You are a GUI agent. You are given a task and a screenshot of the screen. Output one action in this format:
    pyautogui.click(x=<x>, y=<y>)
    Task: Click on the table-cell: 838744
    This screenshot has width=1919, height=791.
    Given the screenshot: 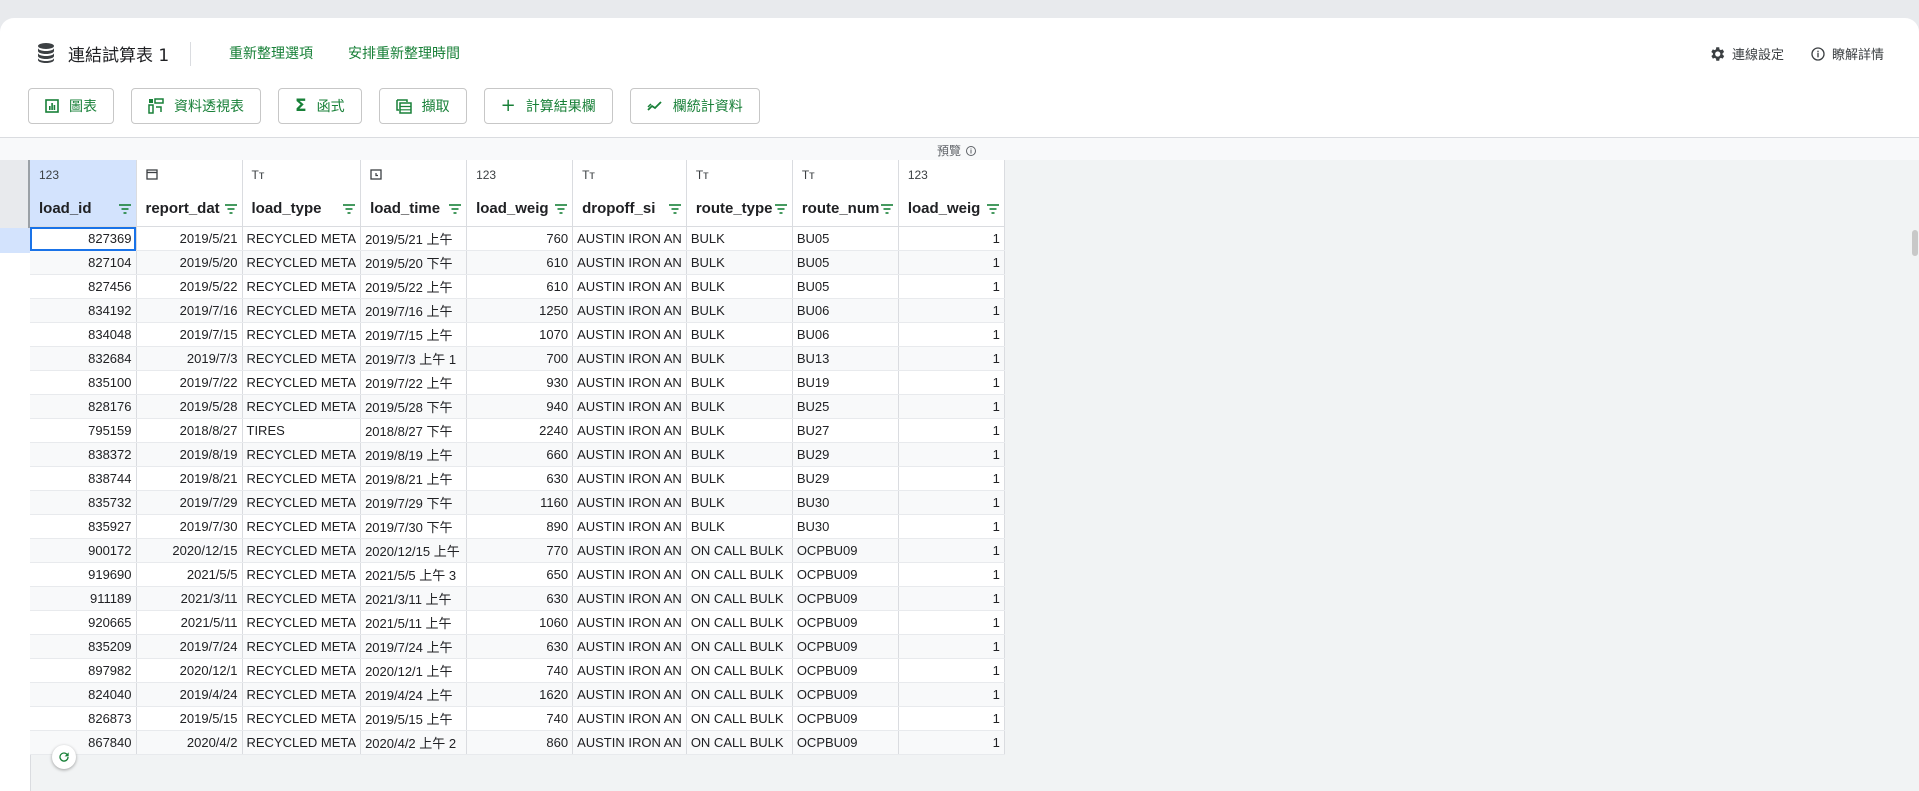 What is the action you would take?
    pyautogui.click(x=83, y=478)
    